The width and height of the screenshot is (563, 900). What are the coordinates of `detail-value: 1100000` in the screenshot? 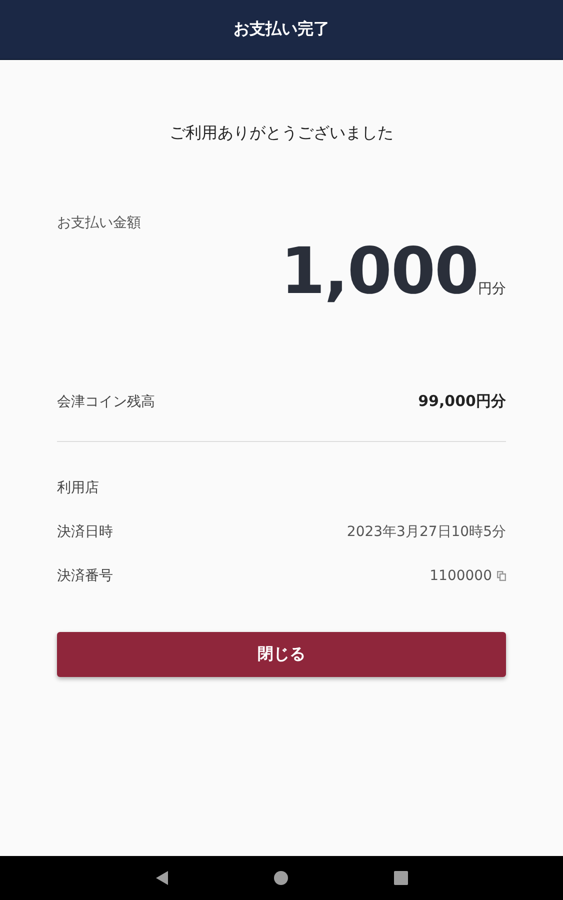 It's located at (461, 576).